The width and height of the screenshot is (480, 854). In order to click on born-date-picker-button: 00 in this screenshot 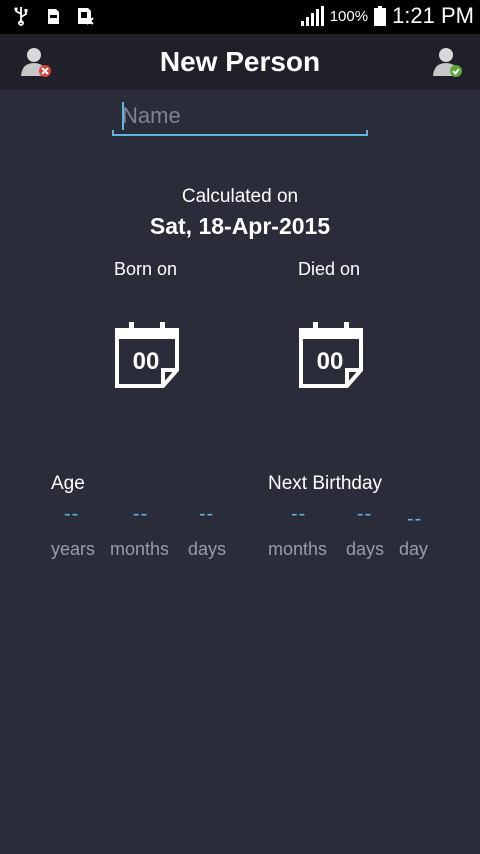, I will do `click(148, 355)`.